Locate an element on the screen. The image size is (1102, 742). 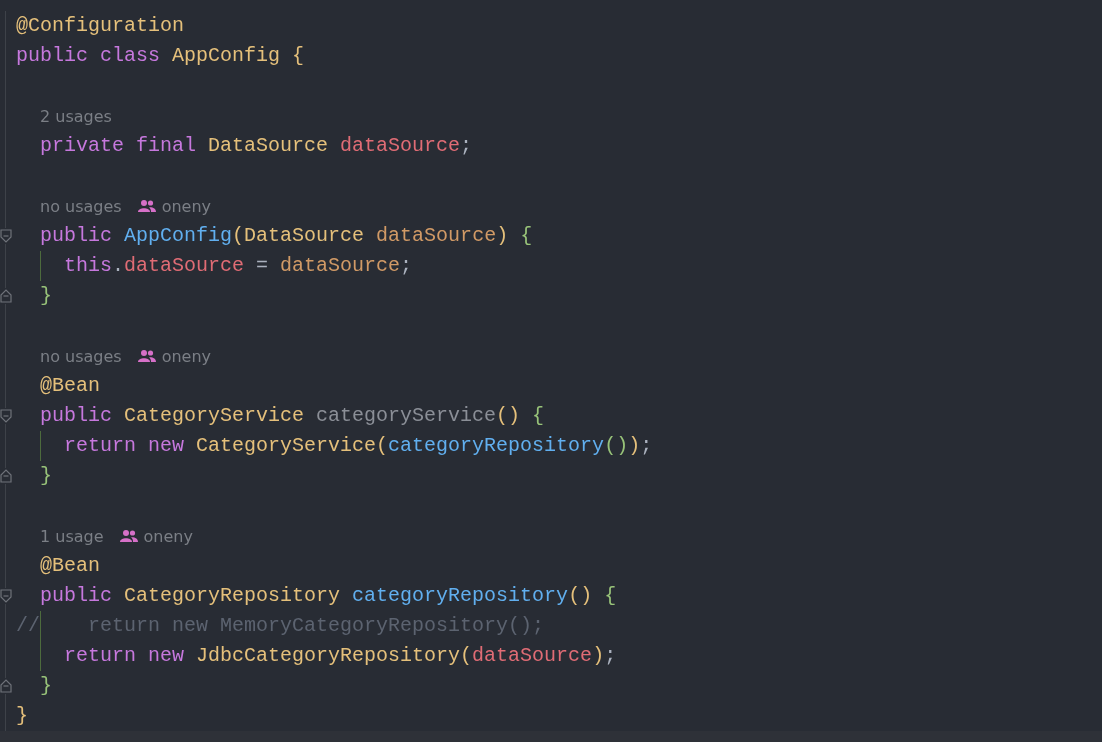
code-line: return new CategoryService(categoryRepository()); is located at coordinates (358, 446).